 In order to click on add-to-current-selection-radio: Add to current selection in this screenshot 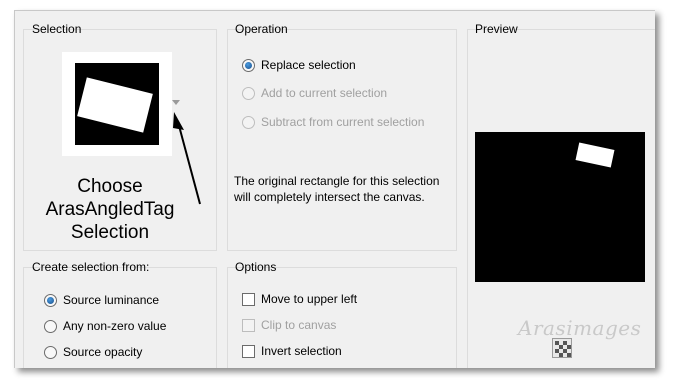, I will do `click(314, 93)`.